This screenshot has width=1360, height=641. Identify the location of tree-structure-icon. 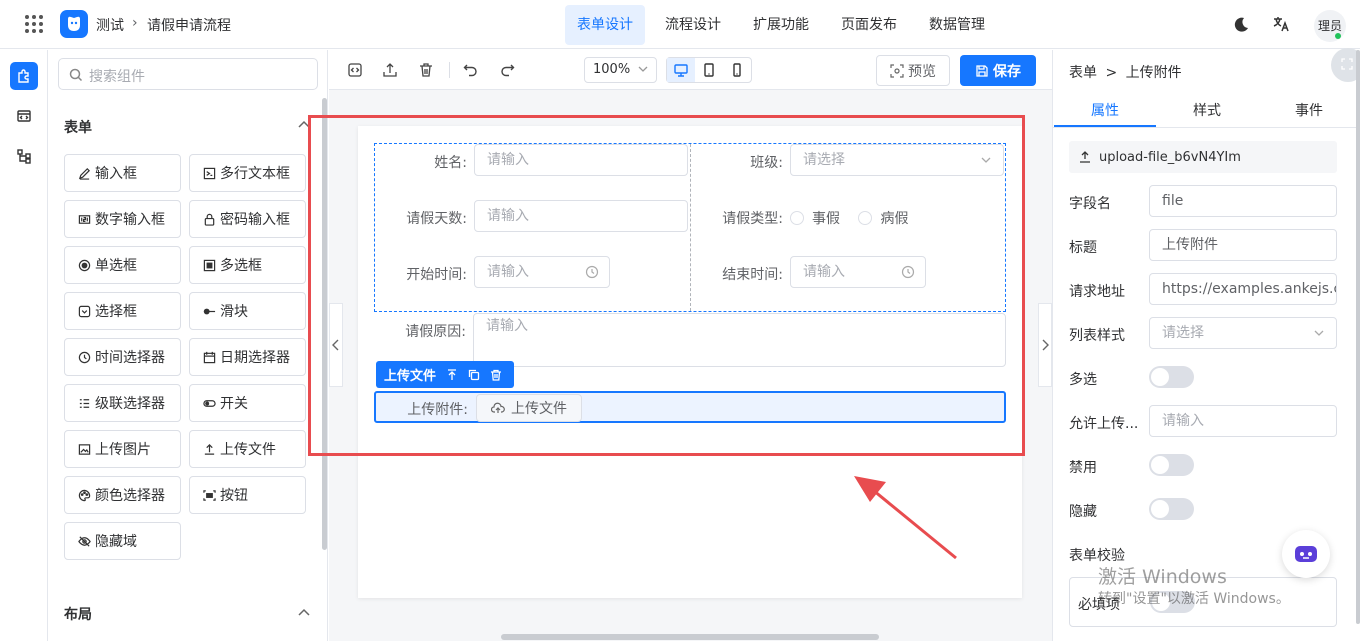
(24, 156).